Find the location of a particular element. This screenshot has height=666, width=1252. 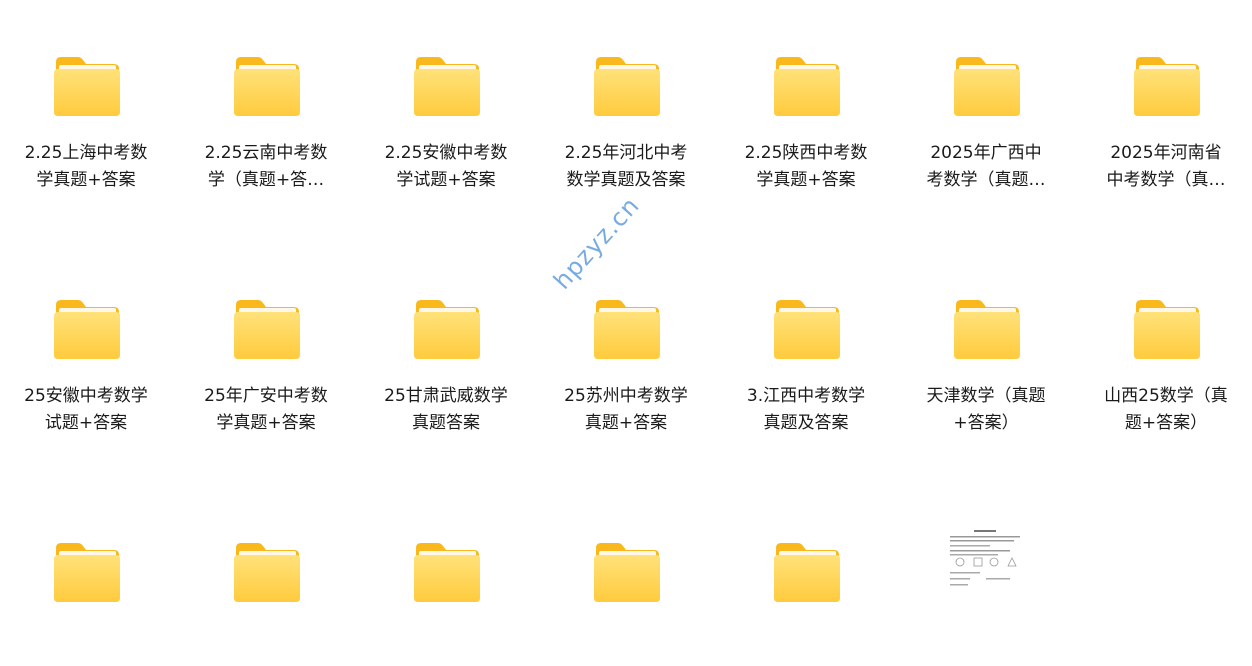

folder-name-line: 25苏州中考数学 is located at coordinates (626, 396).